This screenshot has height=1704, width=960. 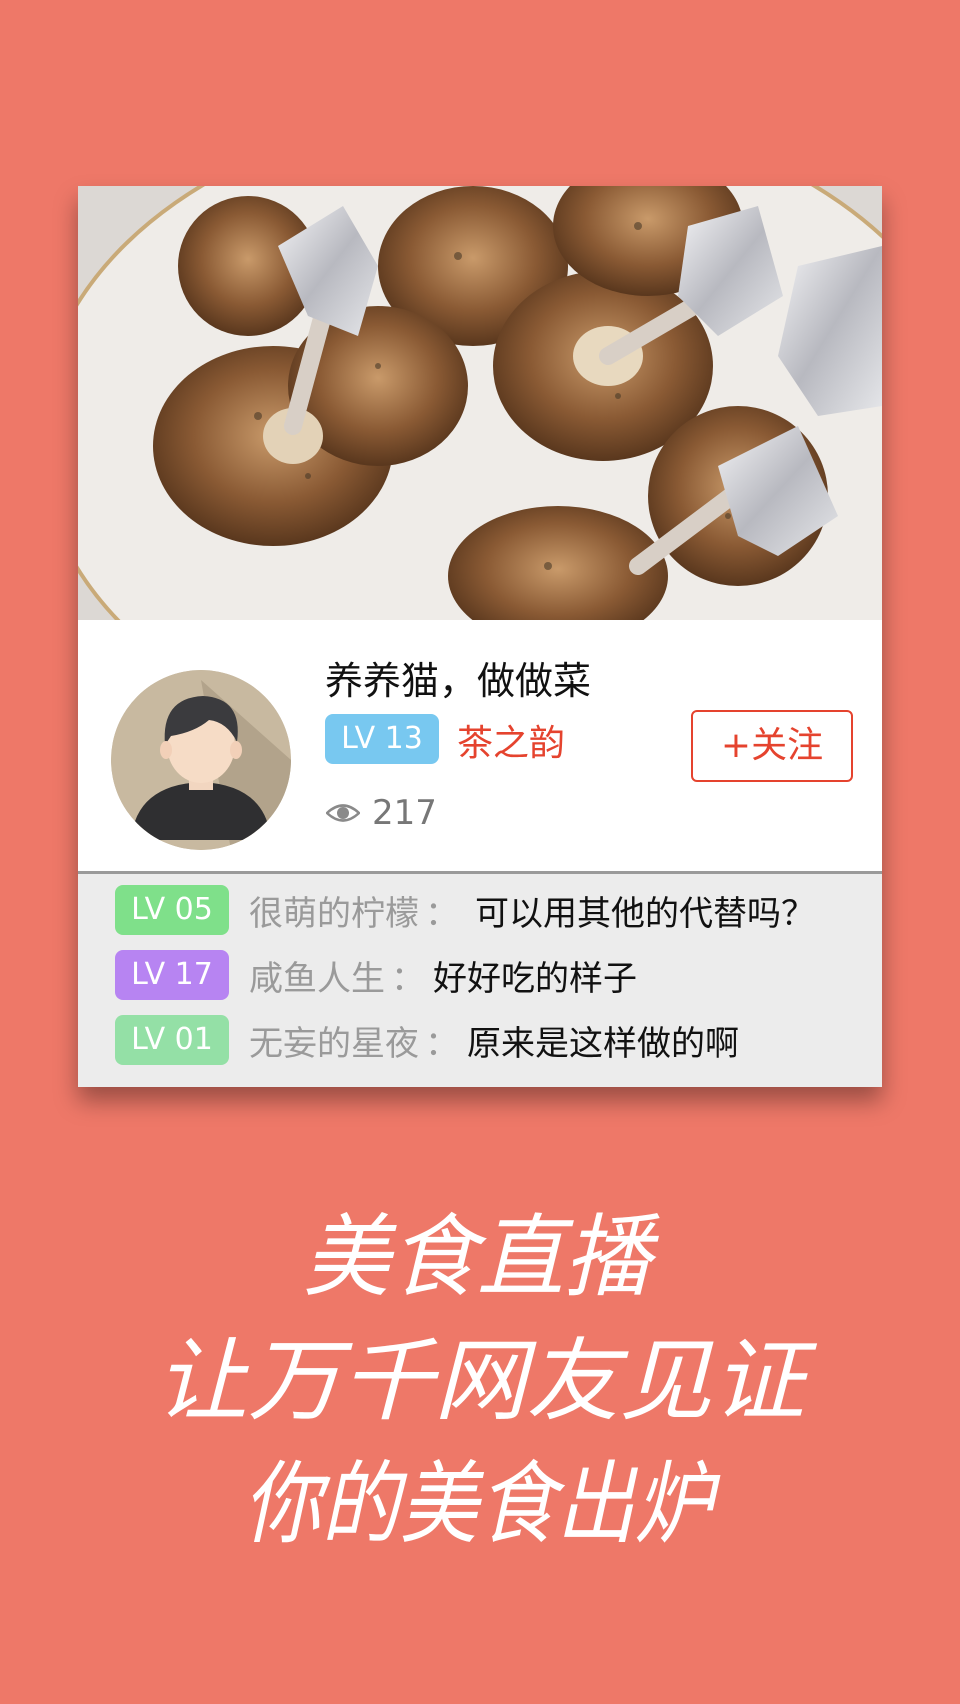 I want to click on avatar, so click(x=201, y=760).